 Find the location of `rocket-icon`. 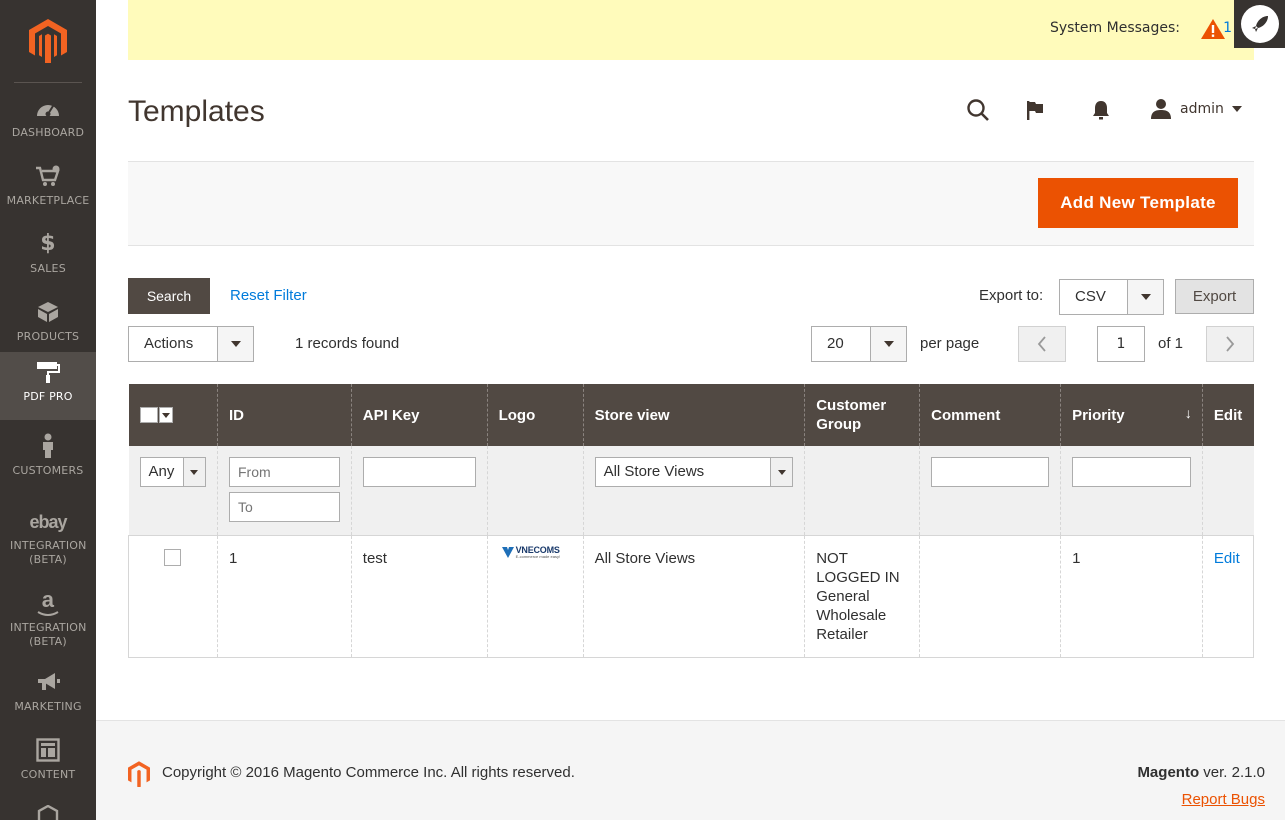

rocket-icon is located at coordinates (1259, 24).